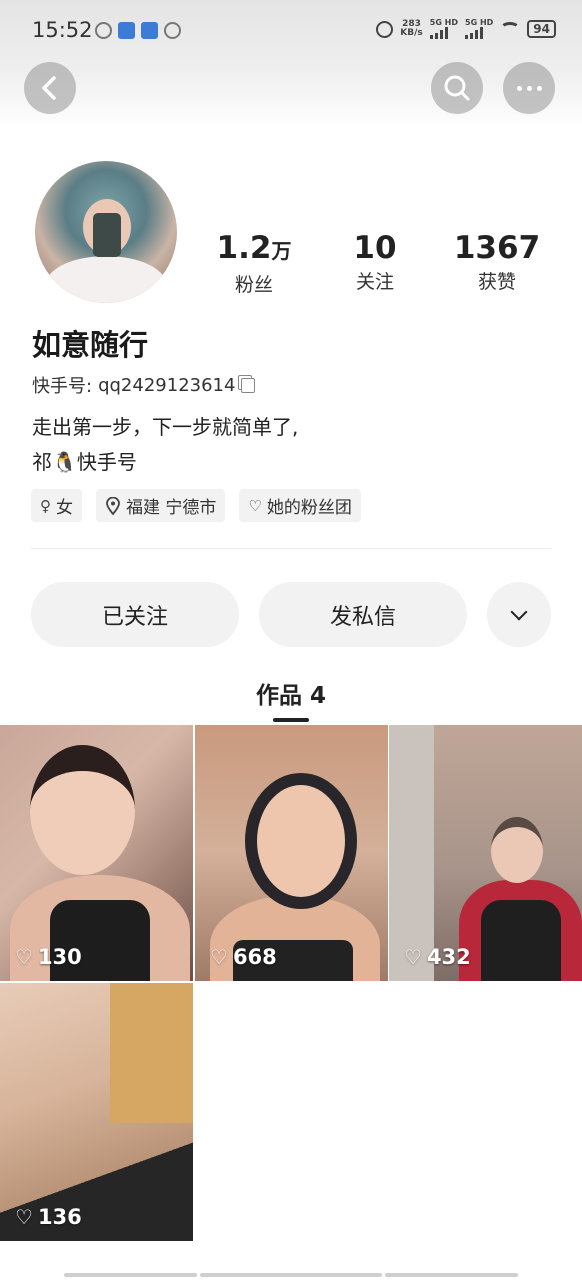 The image size is (582, 1280). I want to click on bio-line: 祁🐧快手号, so click(84, 462).